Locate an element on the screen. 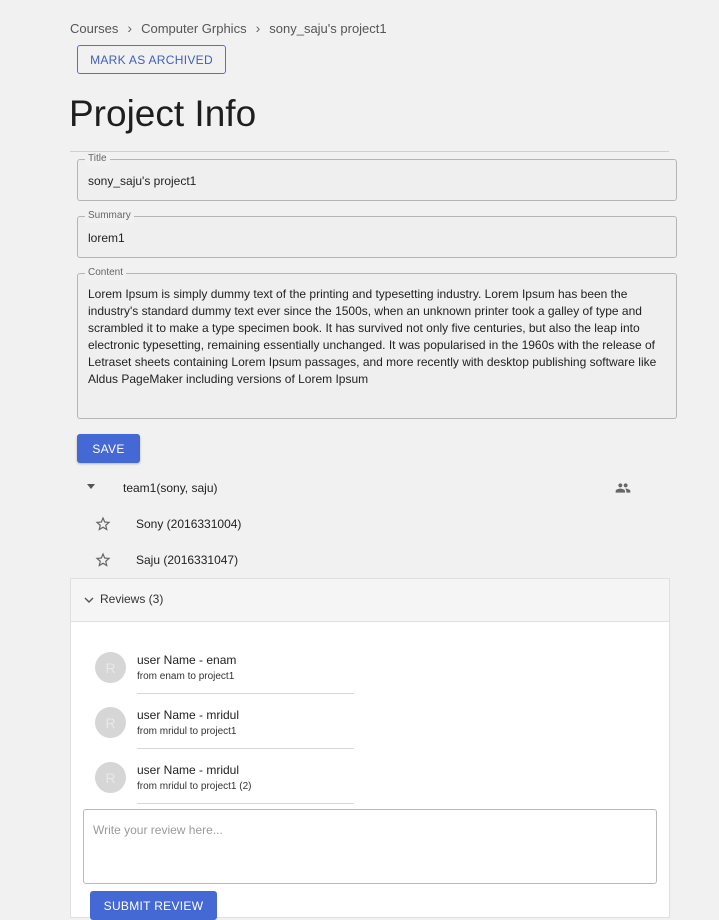  mark-as-archived-button: MARK AS ARCHIVED is located at coordinates (151, 59).